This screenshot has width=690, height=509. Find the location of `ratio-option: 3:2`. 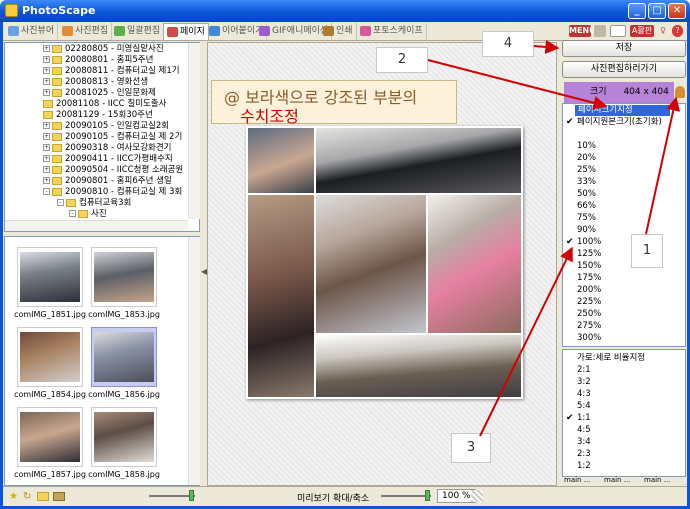

ratio-option: 3:2 is located at coordinates (584, 382).